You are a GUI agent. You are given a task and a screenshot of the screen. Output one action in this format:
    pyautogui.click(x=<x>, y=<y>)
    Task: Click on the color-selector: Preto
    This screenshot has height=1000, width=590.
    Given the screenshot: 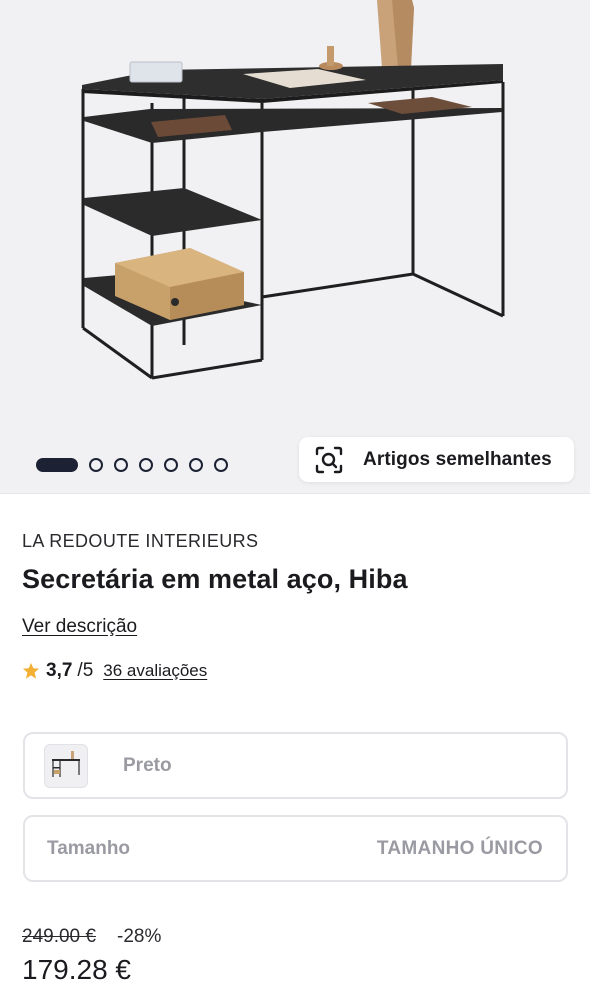 What is the action you would take?
    pyautogui.click(x=295, y=765)
    